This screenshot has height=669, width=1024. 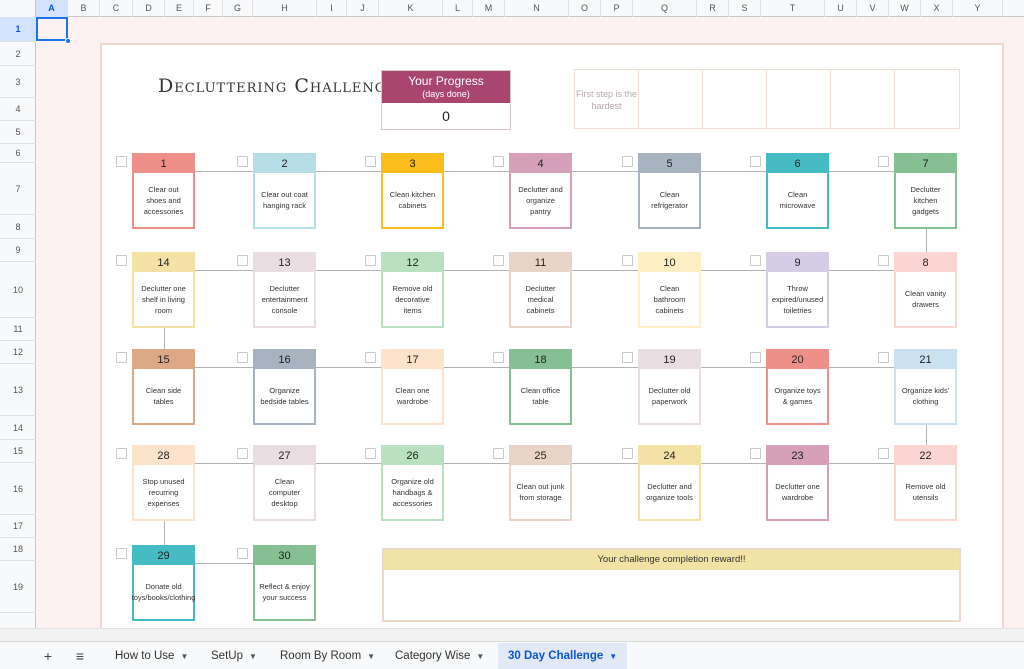 What do you see at coordinates (18, 82) in the screenshot?
I see `row-header-3: 3` at bounding box center [18, 82].